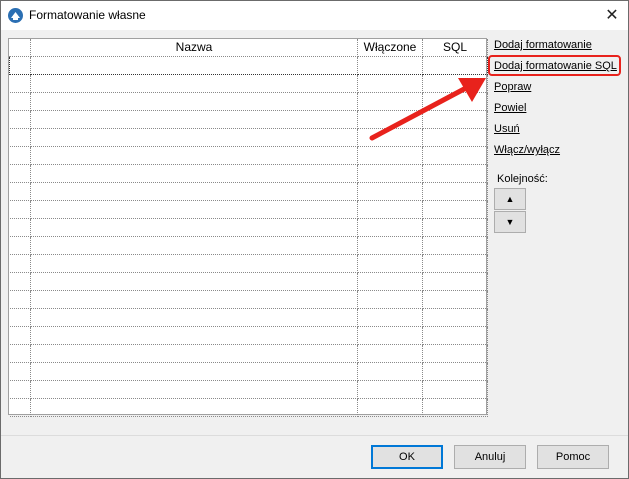 Image resolution: width=629 pixels, height=479 pixels. I want to click on help-button: Pomoc, so click(573, 457).